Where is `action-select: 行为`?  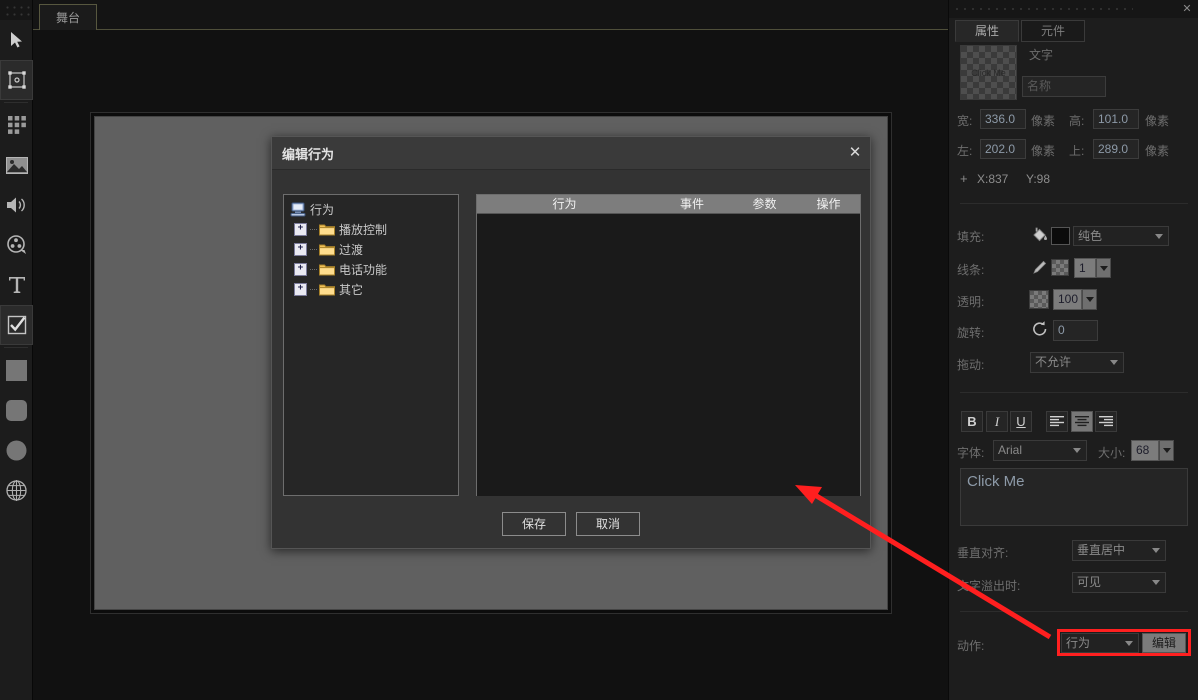
action-select: 行为 is located at coordinates (1100, 643).